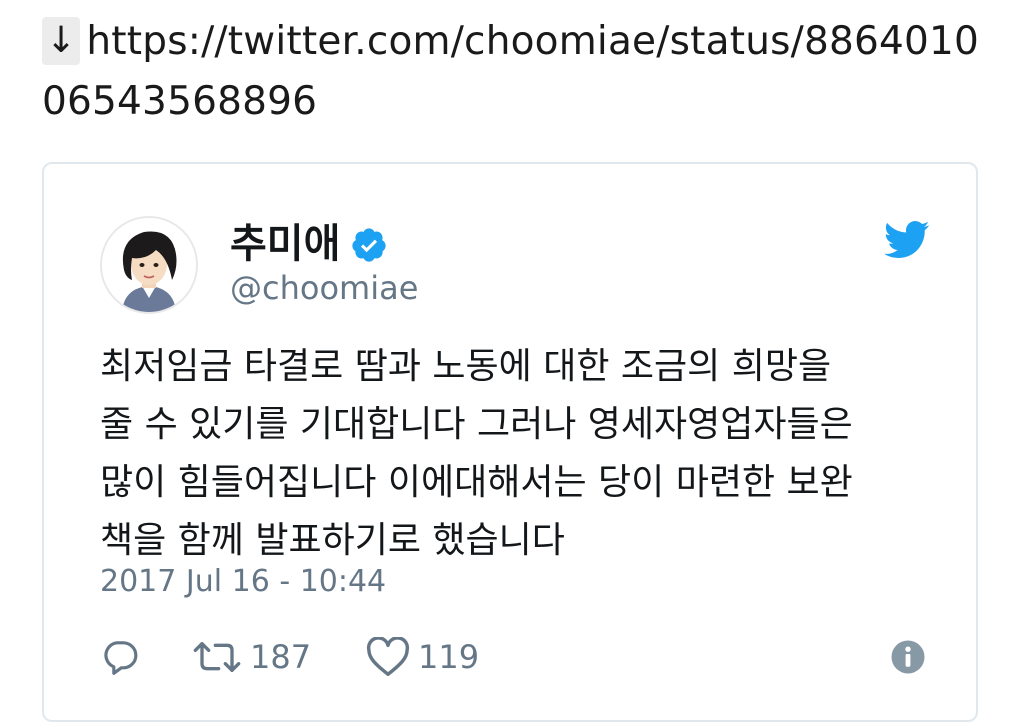  I want to click on author-display-name: 추미애, so click(285, 244).